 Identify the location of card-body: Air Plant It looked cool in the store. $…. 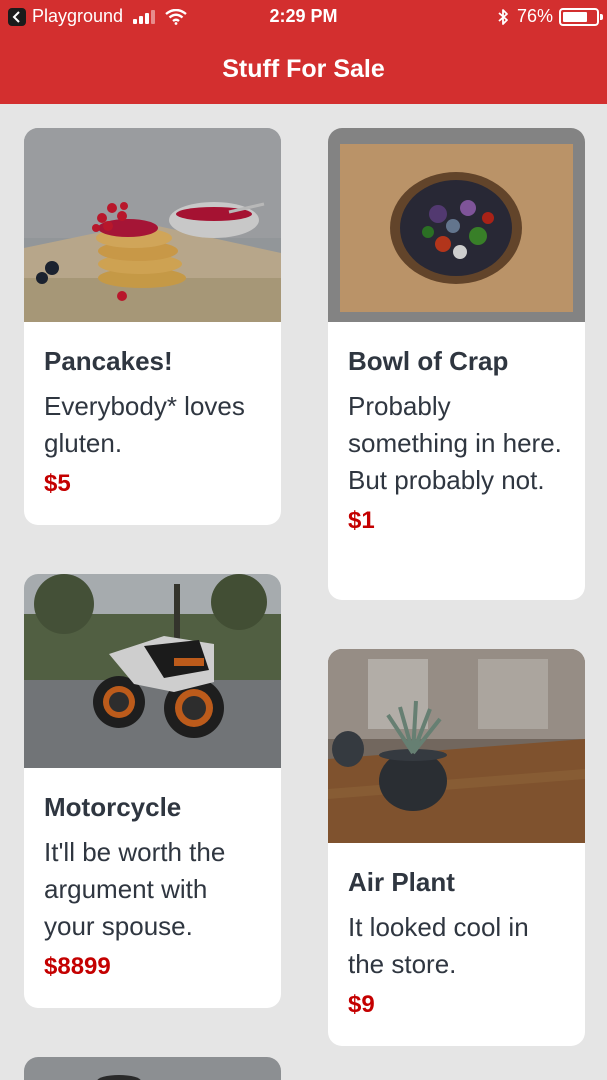
(456, 932).